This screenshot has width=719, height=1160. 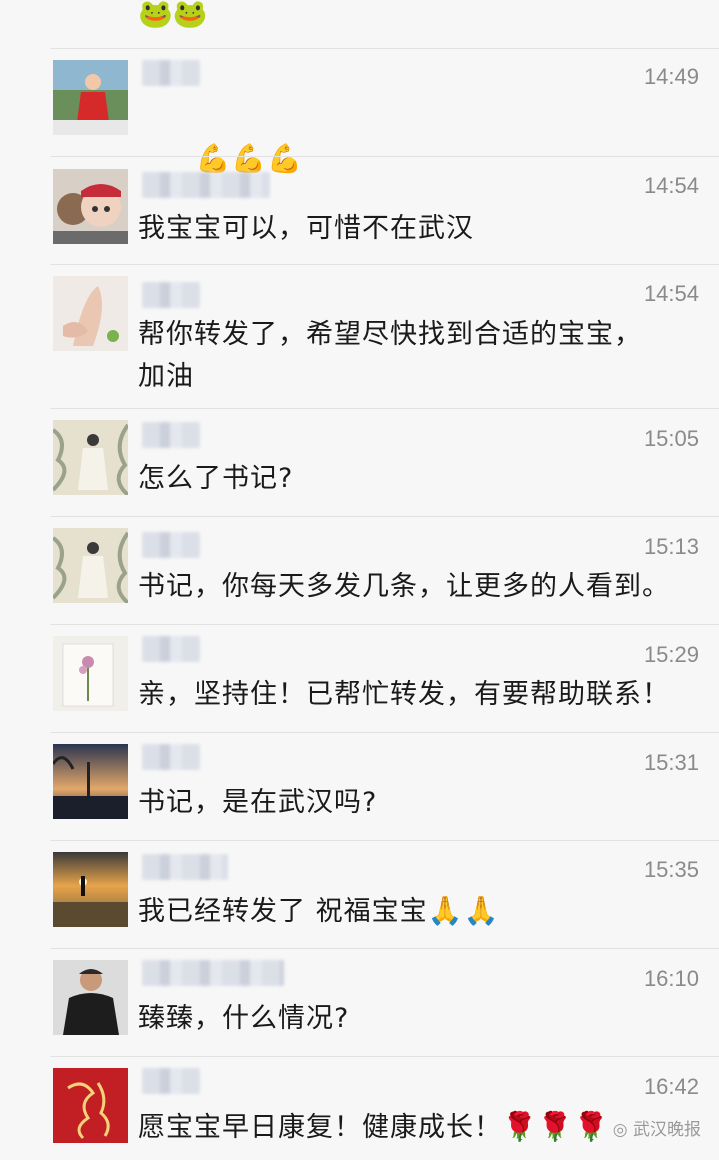 I want to click on comment-text-body: 愿宝宝早日康复！健康成长！, so click(x=320, y=1127).